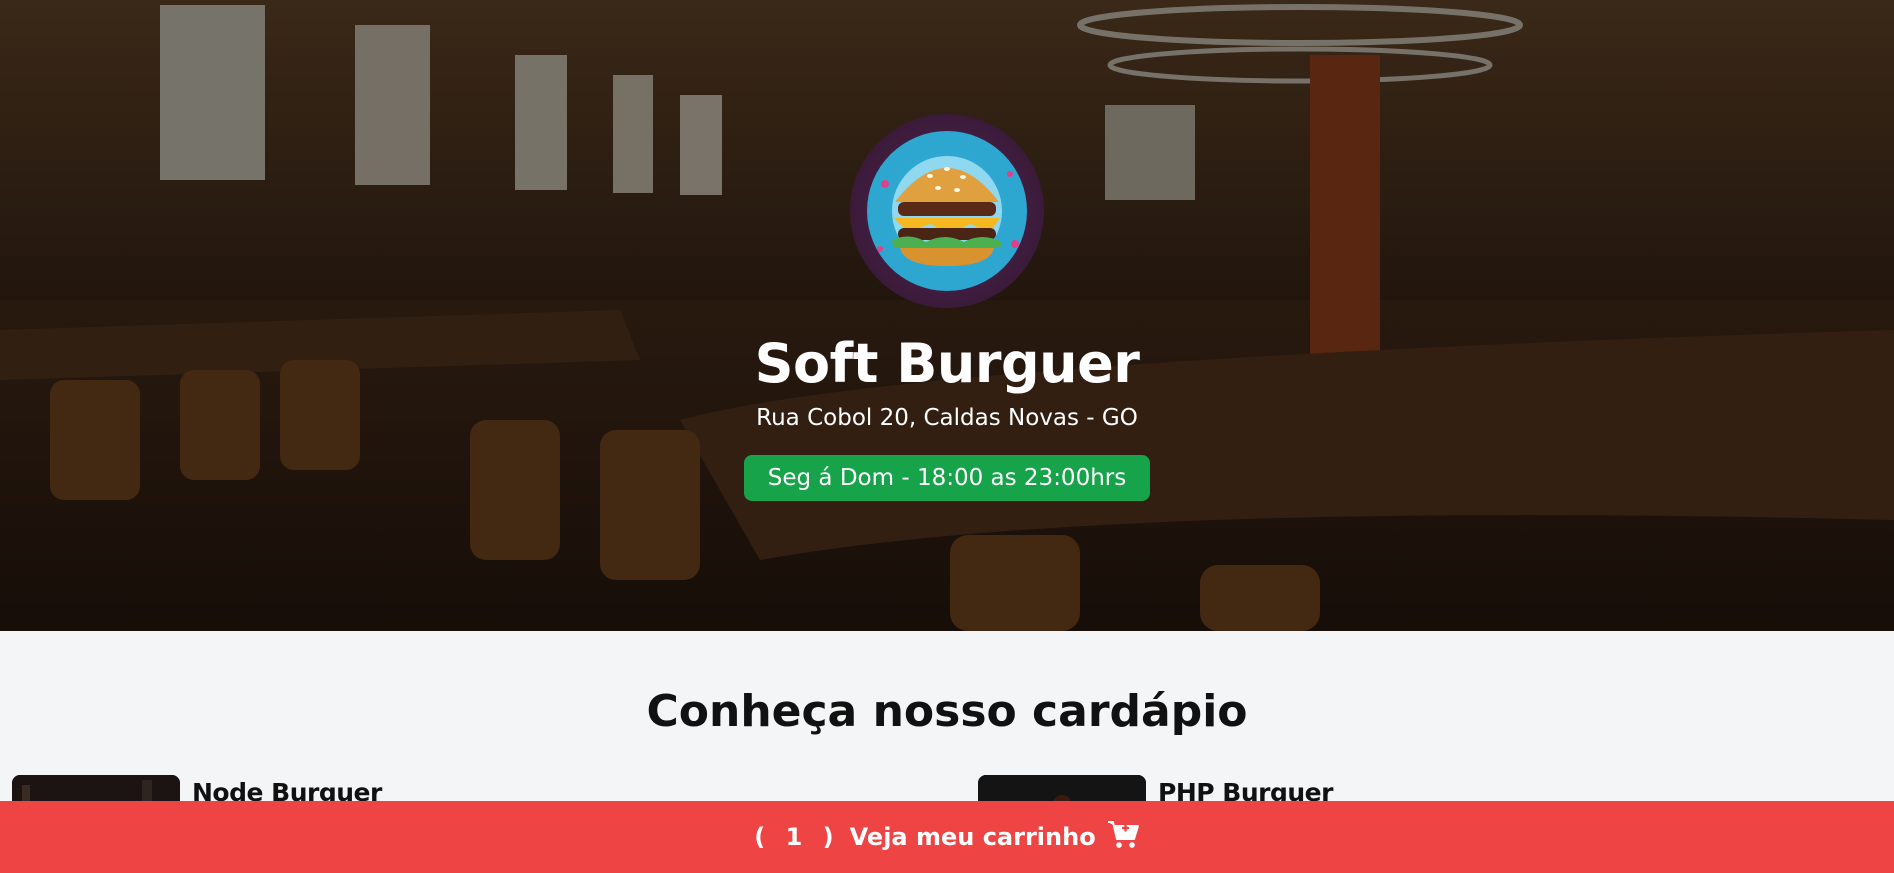 The image size is (1894, 873). What do you see at coordinates (947, 363) in the screenshot?
I see `shop-name: Soft Burguer` at bounding box center [947, 363].